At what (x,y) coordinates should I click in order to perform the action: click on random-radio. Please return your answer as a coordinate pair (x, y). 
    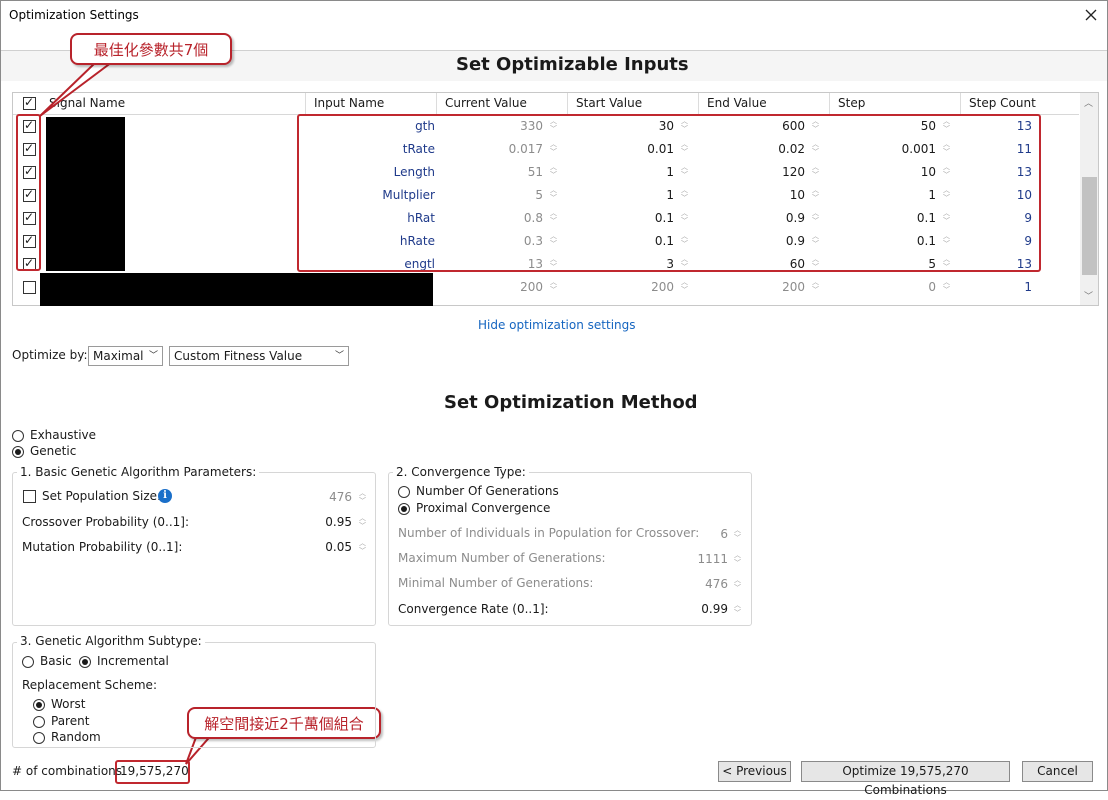
    Looking at the image, I should click on (39, 738).